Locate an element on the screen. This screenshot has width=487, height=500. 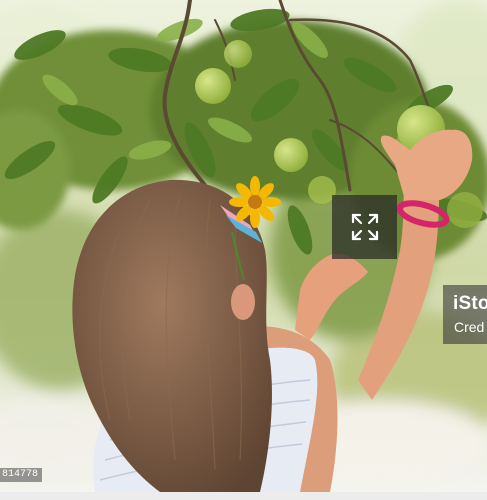
expand-arrows-icon is located at coordinates (364, 227).